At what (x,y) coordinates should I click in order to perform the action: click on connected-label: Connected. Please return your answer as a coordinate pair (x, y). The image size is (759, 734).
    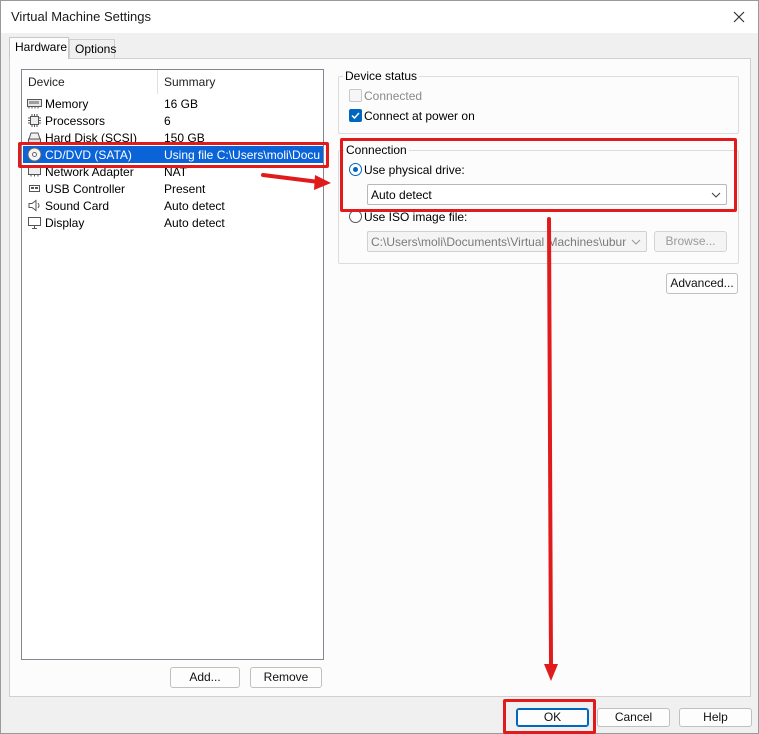
    Looking at the image, I should click on (393, 96).